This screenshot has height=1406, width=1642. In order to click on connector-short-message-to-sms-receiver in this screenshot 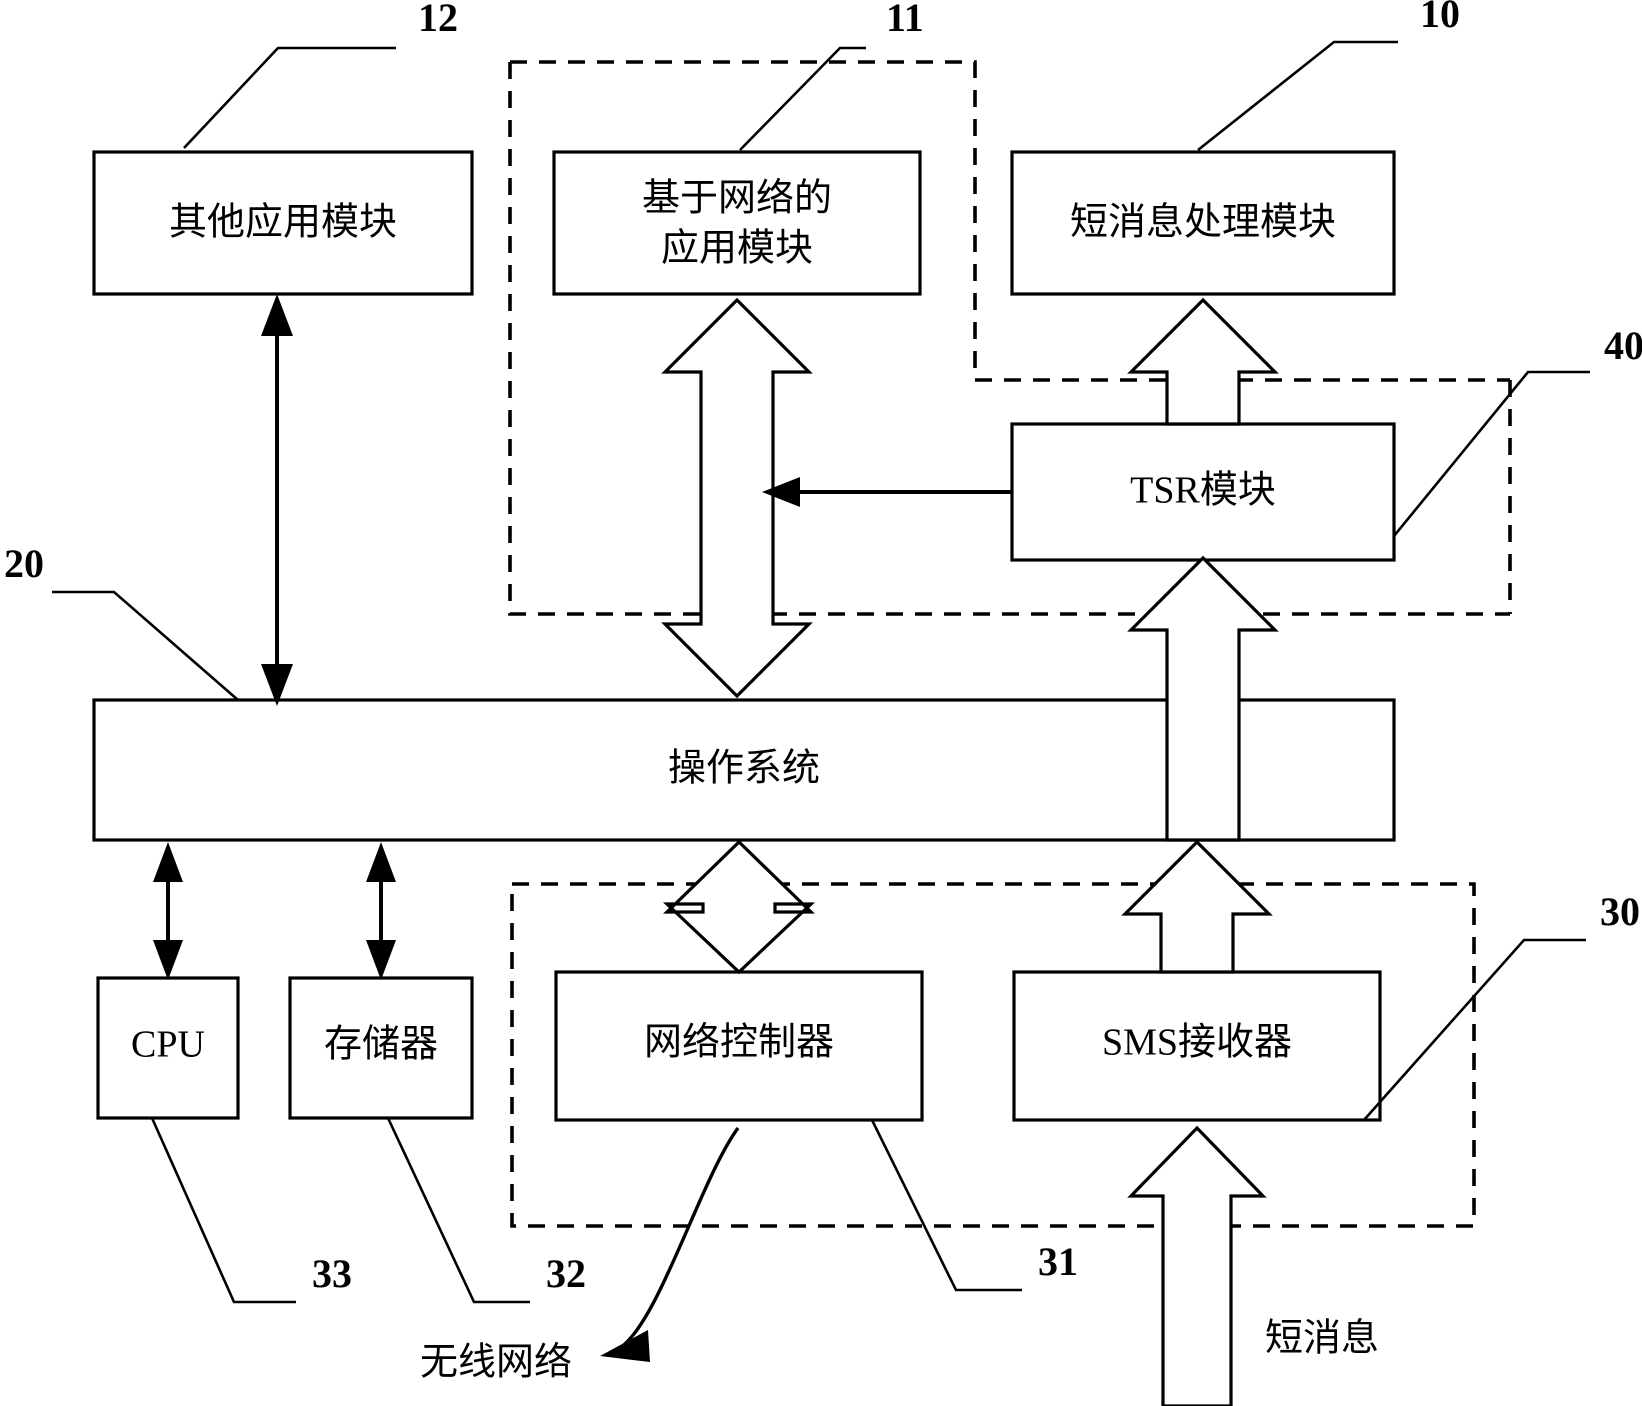, I will do `click(1197, 1265)`.